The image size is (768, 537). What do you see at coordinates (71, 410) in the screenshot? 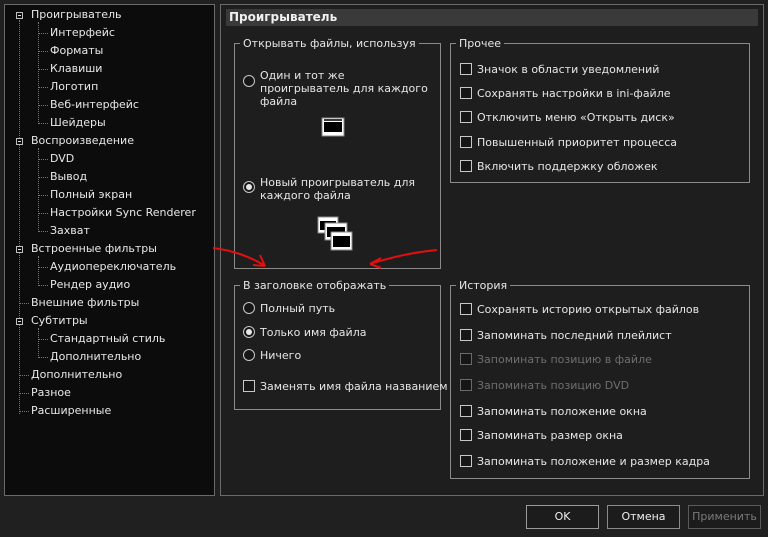
I see `tree-item-label: Расширенные` at bounding box center [71, 410].